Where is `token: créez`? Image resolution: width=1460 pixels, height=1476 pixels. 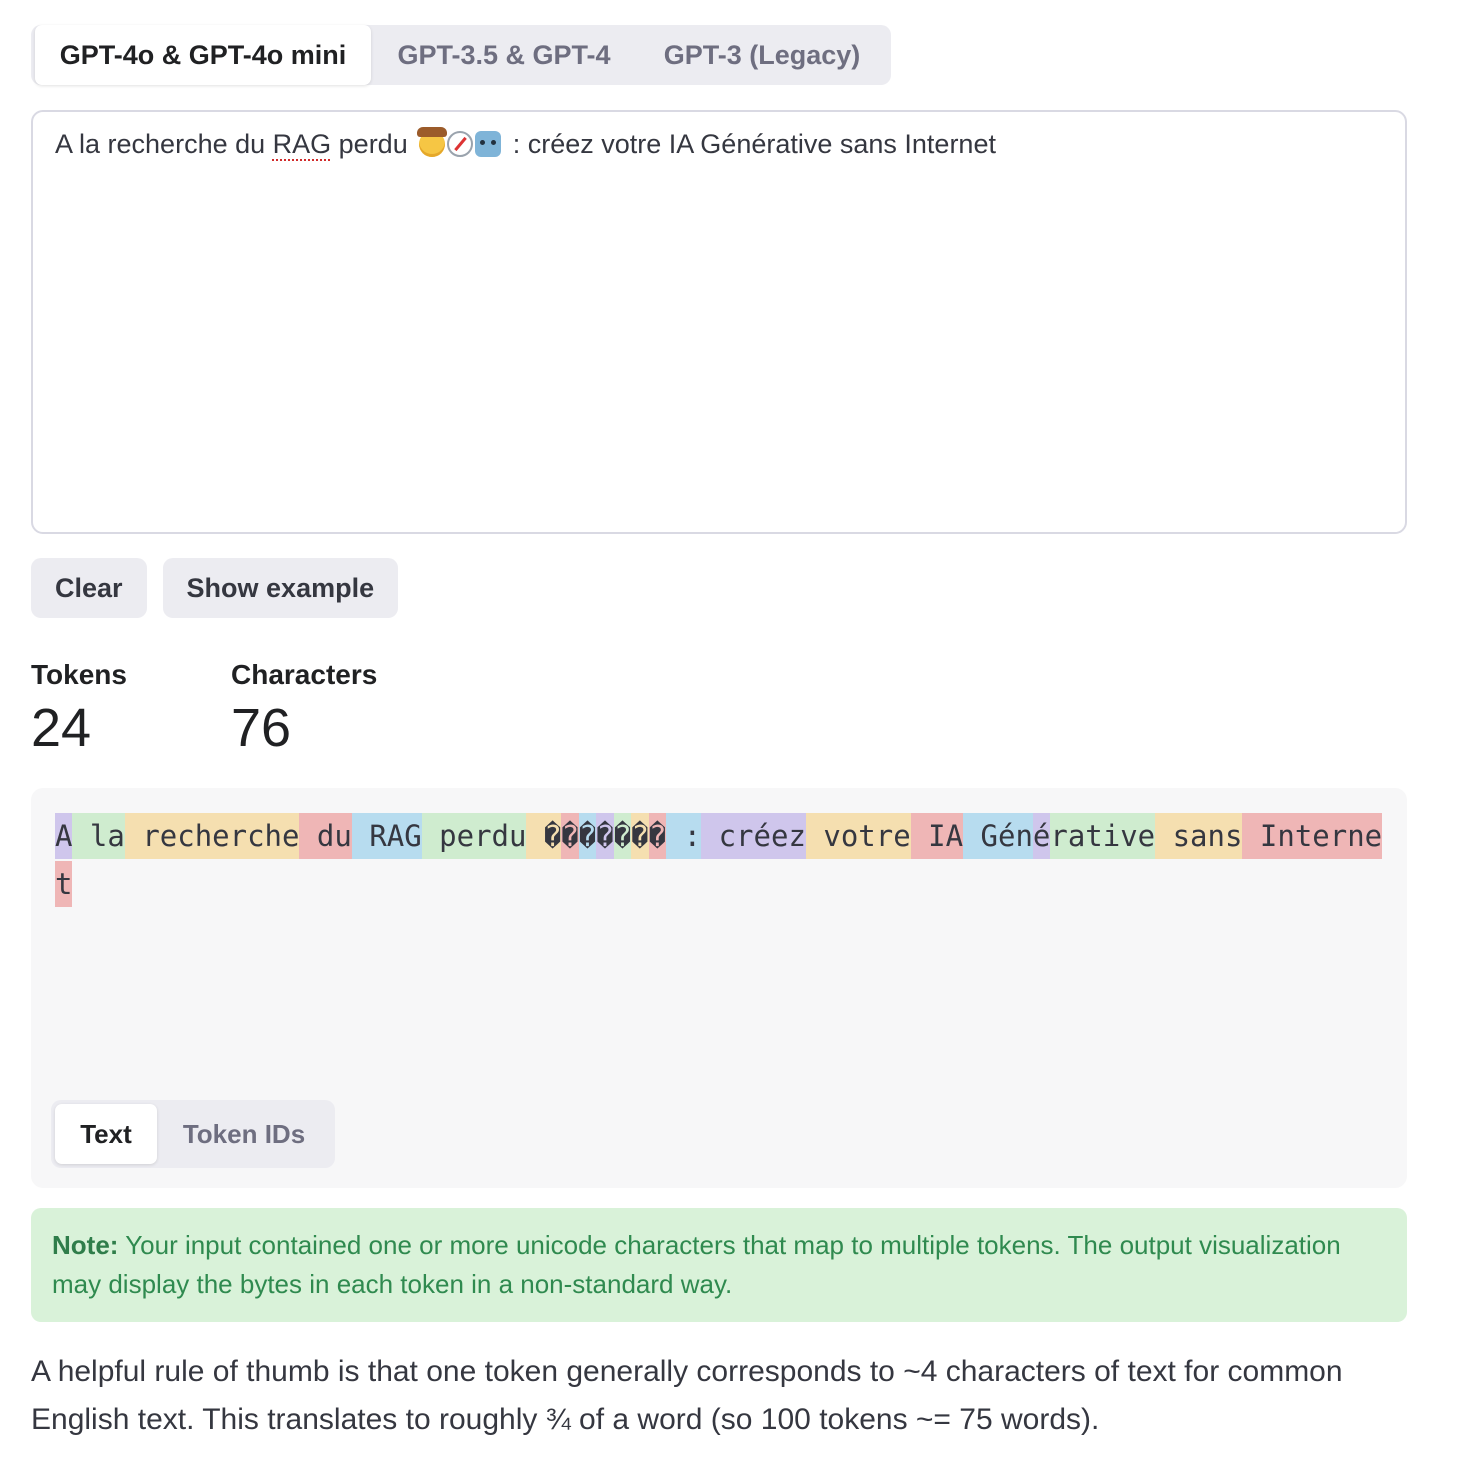 token: créez is located at coordinates (753, 836).